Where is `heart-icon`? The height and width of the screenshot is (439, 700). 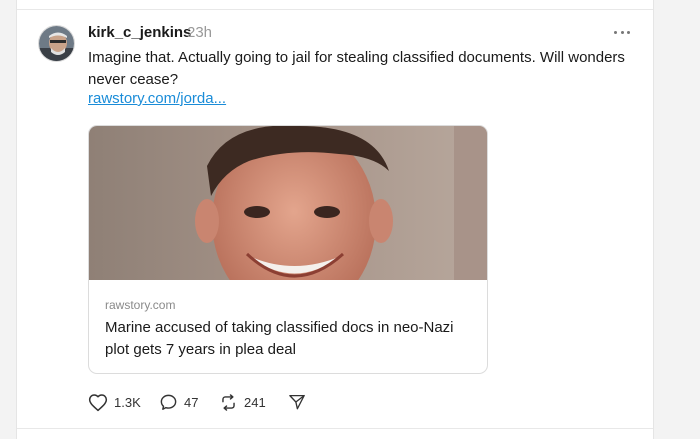 heart-icon is located at coordinates (98, 402).